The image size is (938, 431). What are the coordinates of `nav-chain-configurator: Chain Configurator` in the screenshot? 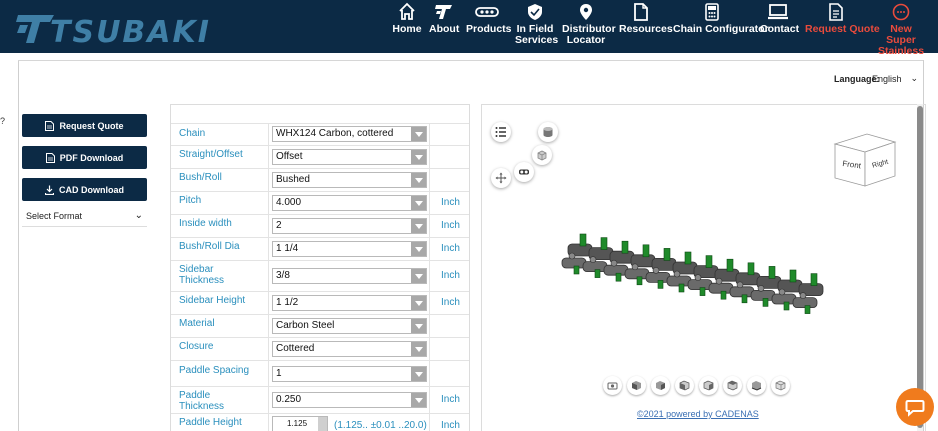 It's located at (721, 26).